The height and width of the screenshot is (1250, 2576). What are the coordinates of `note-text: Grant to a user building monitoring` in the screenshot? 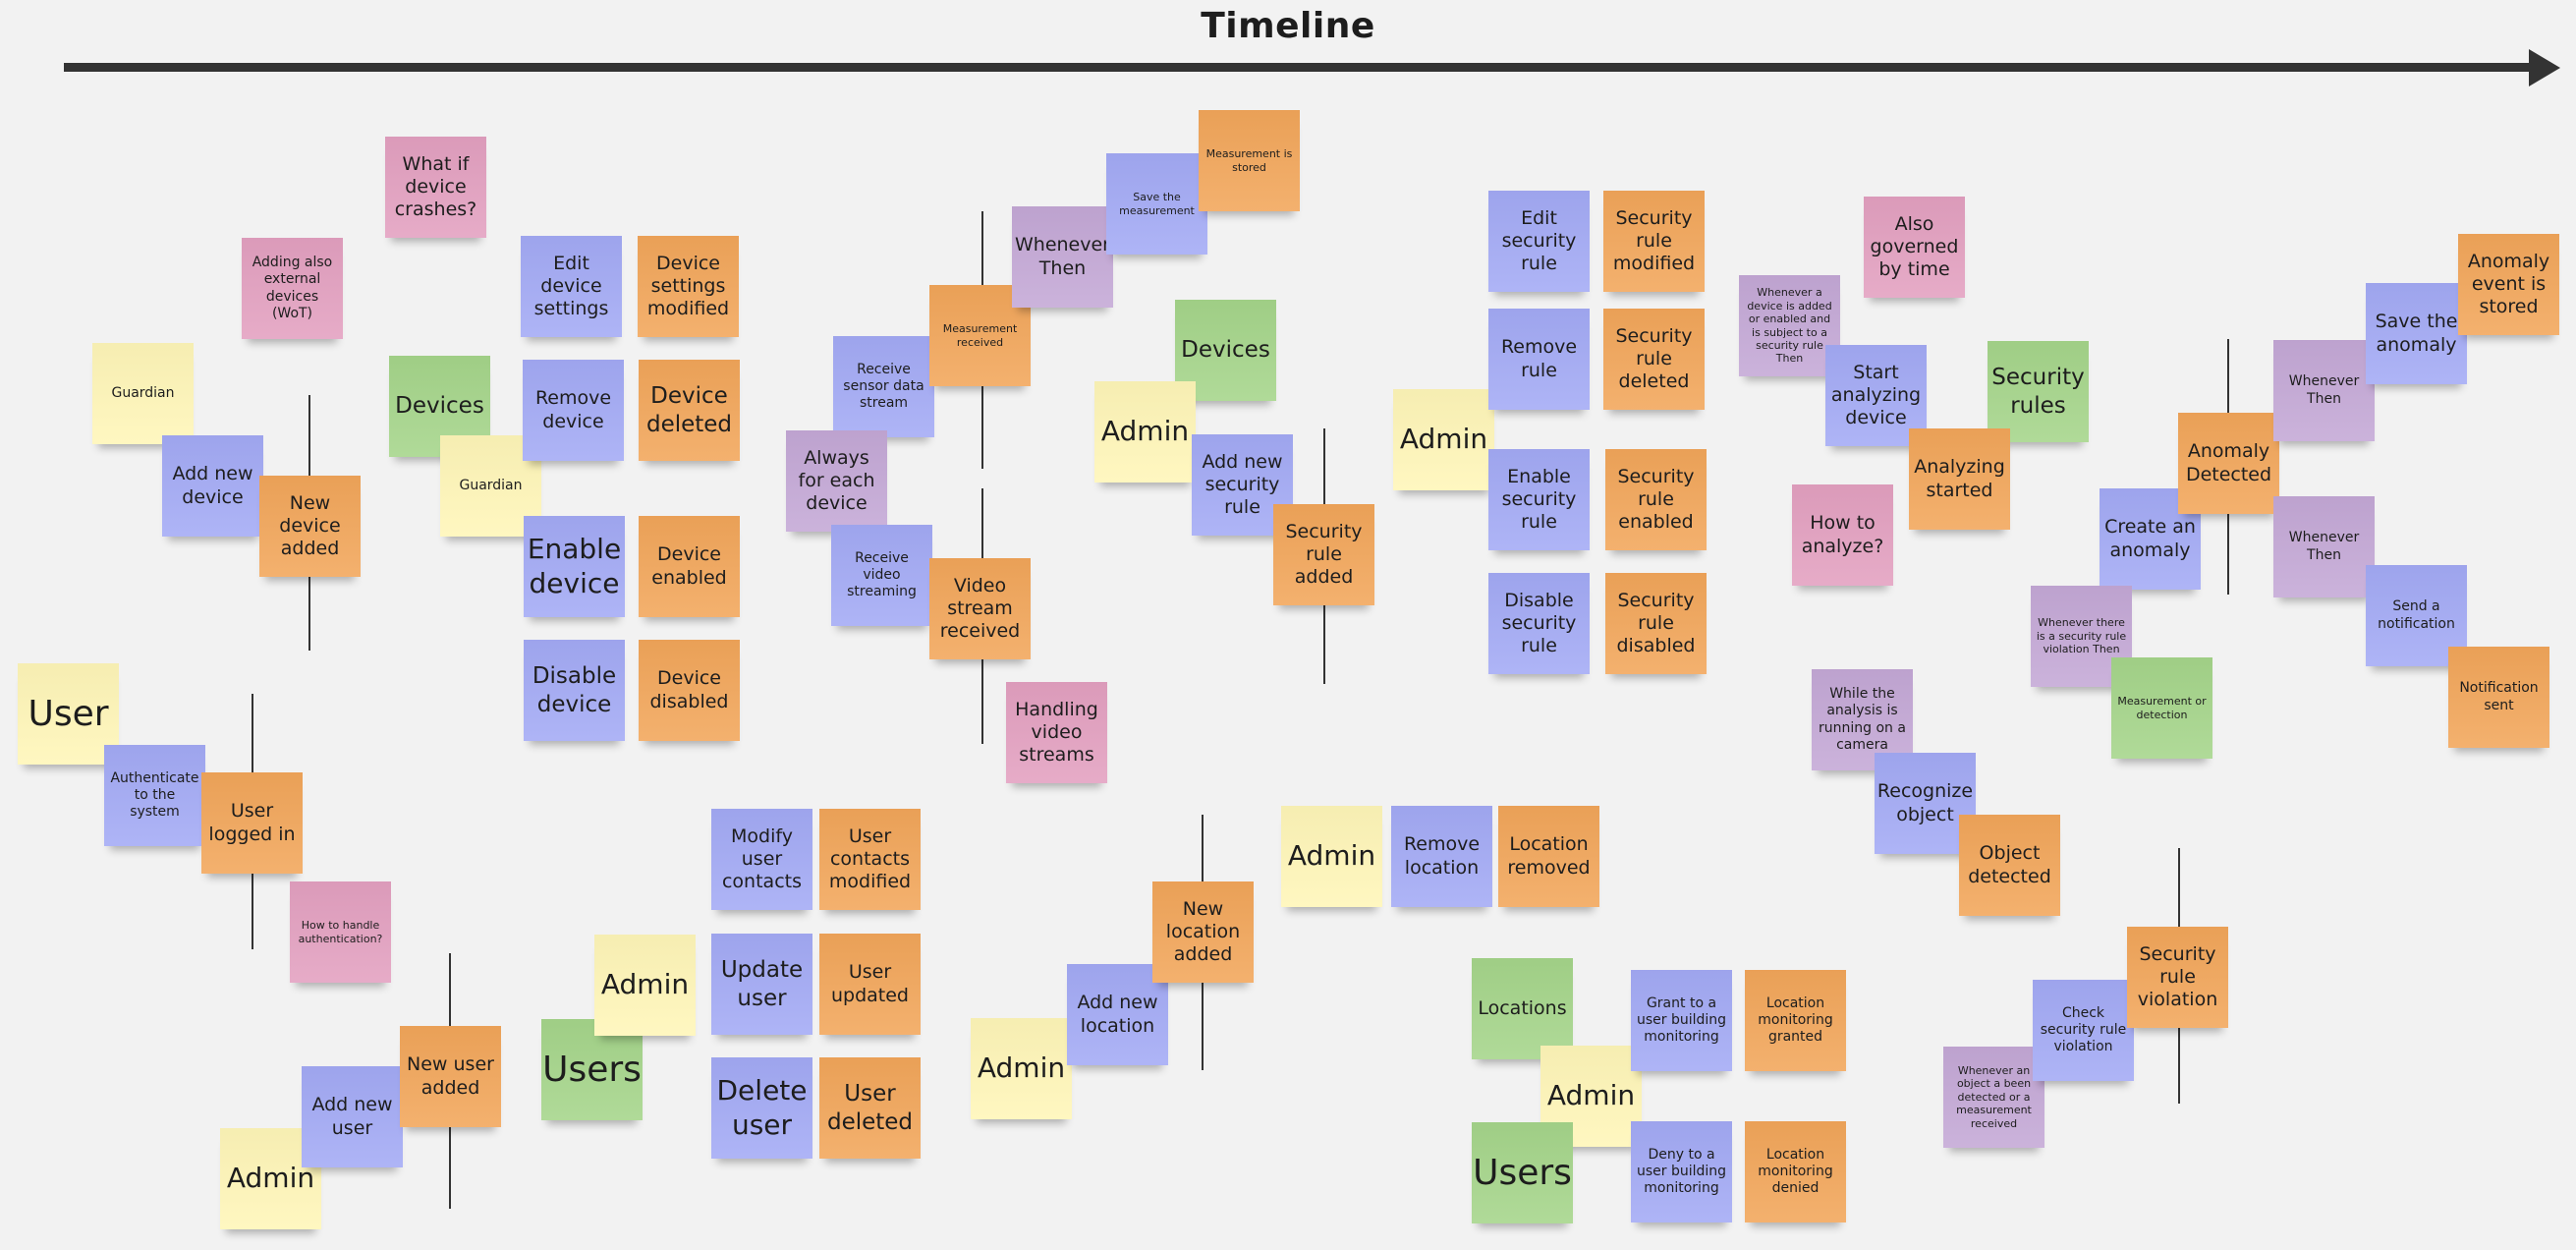 It's located at (1681, 1020).